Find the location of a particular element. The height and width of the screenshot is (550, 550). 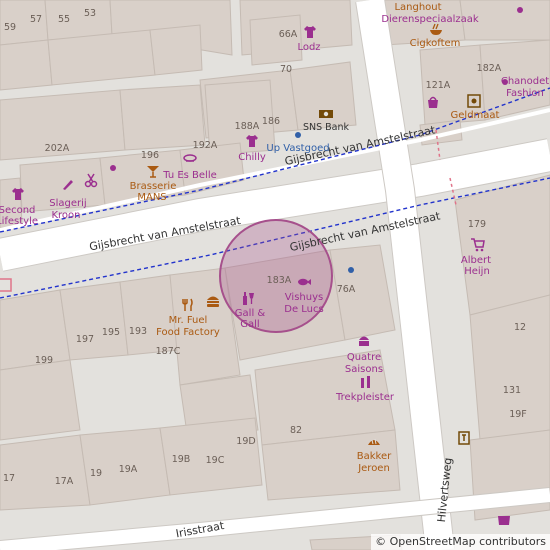

poi-label-slagerij: Slagerij is located at coordinates (67, 204).